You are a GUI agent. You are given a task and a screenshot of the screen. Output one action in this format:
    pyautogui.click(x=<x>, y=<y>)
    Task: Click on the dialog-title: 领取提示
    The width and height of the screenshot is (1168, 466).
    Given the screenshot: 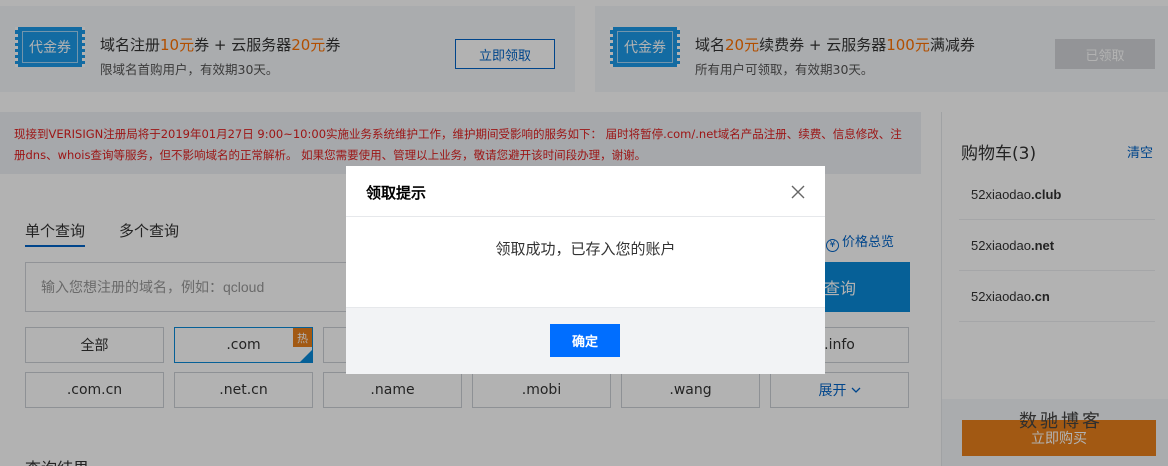 What is the action you would take?
    pyautogui.click(x=396, y=193)
    